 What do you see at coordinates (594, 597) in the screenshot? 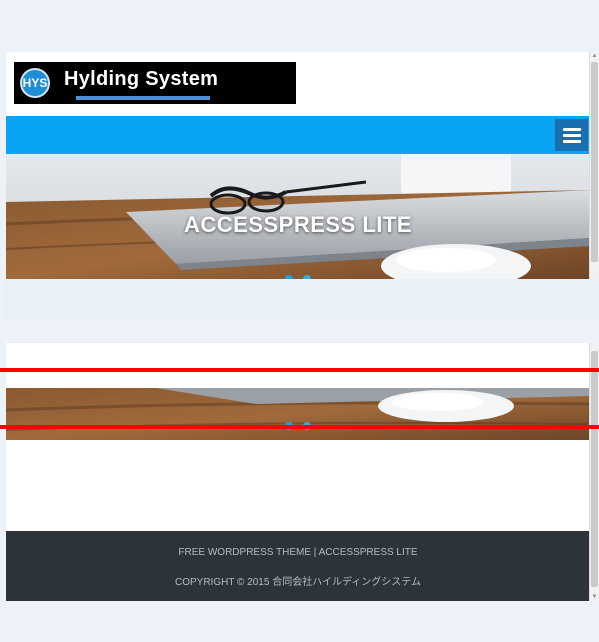
I see `scroll-down-icon: ▼` at bounding box center [594, 597].